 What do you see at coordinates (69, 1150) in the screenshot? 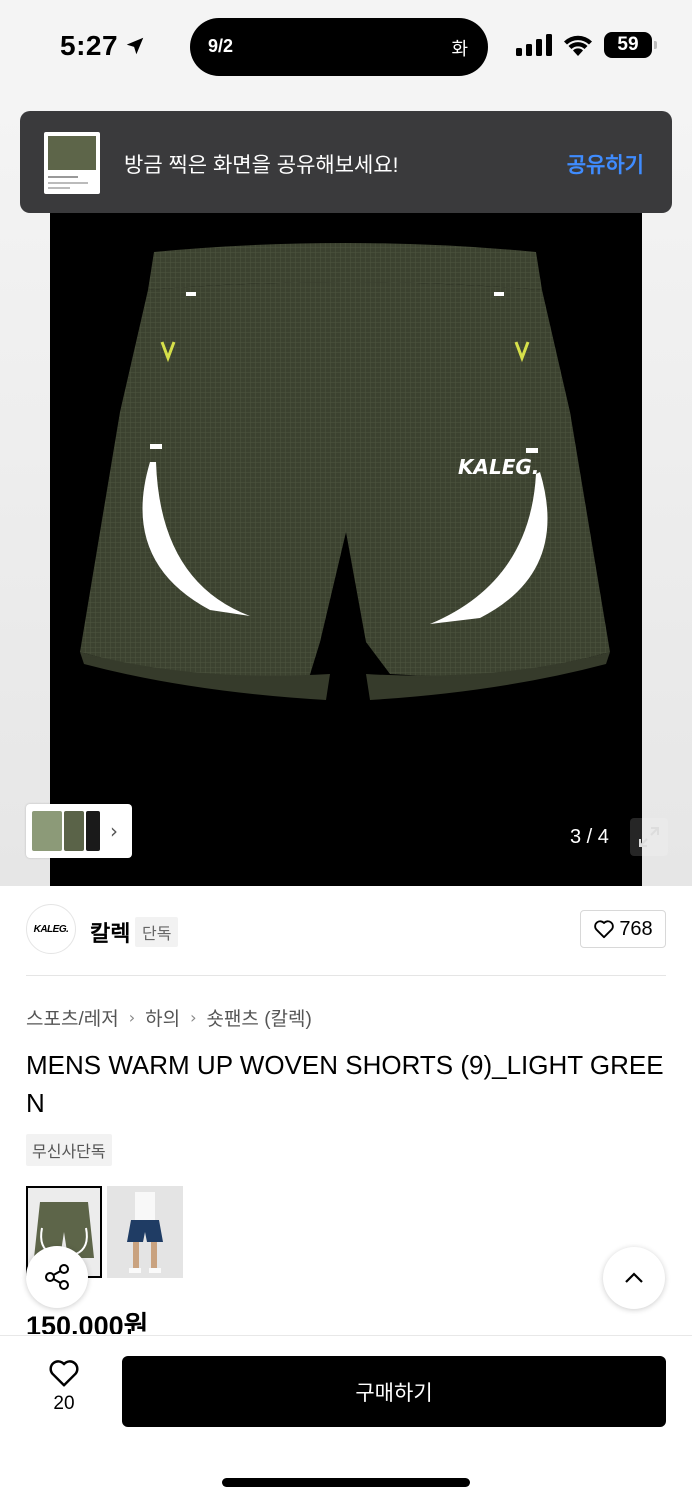
I see `exclusive-tag: 무신사단독` at bounding box center [69, 1150].